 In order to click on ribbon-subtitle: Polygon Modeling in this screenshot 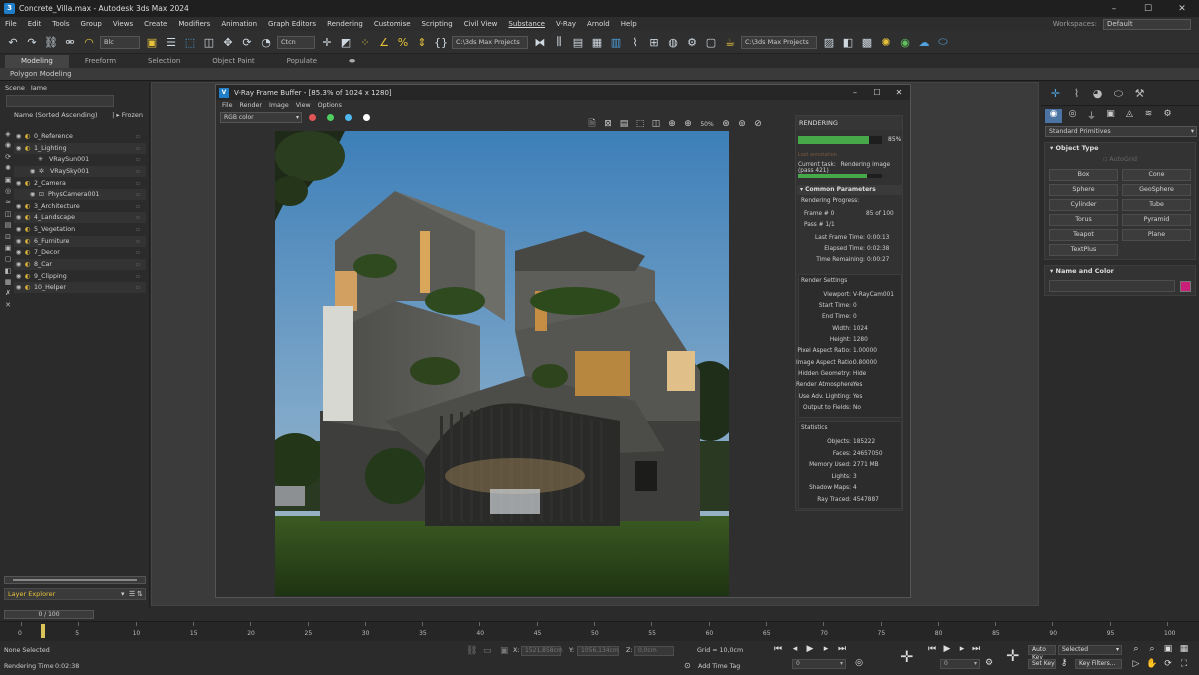, I will do `click(599, 74)`.